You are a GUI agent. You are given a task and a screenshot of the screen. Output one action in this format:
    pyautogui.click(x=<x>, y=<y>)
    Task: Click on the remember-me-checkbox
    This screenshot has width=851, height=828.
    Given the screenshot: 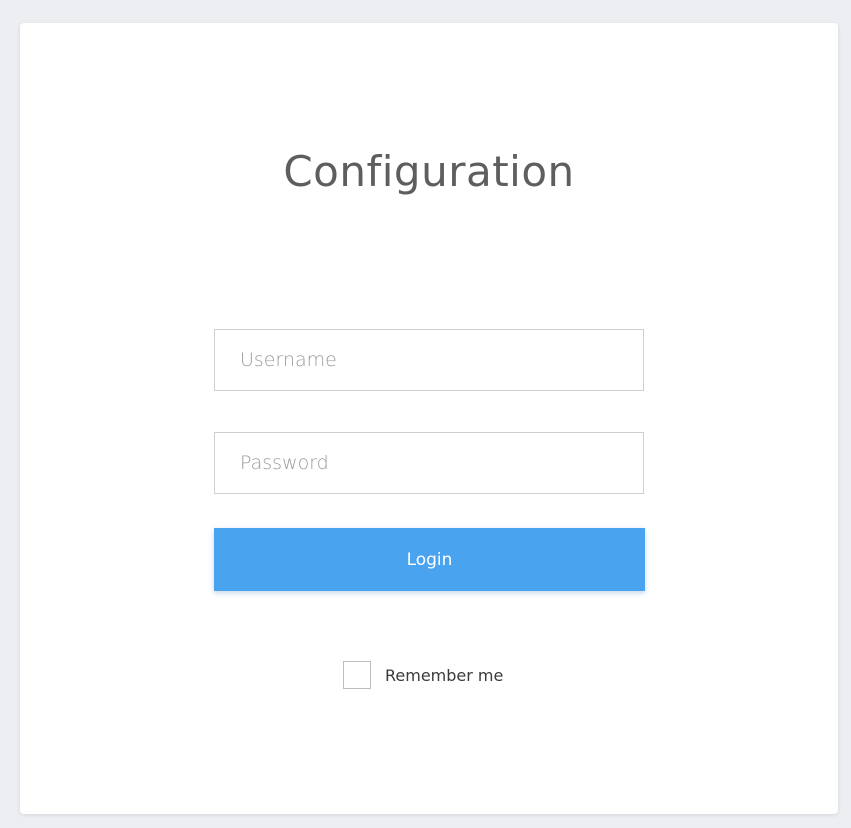 What is the action you would take?
    pyautogui.click(x=357, y=675)
    